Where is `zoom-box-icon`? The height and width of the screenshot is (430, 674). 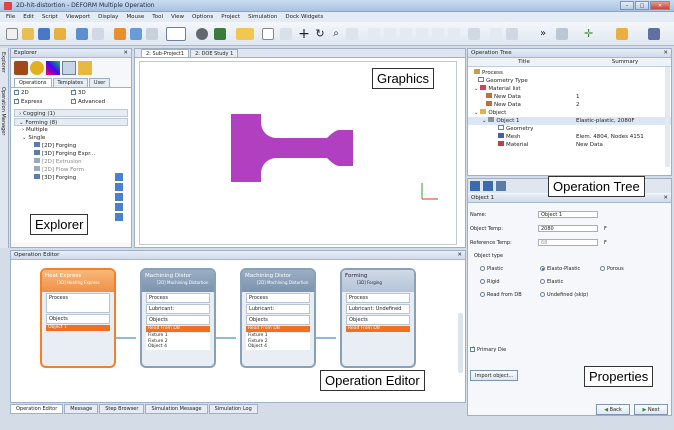
zoom-box-icon is located at coordinates (352, 34).